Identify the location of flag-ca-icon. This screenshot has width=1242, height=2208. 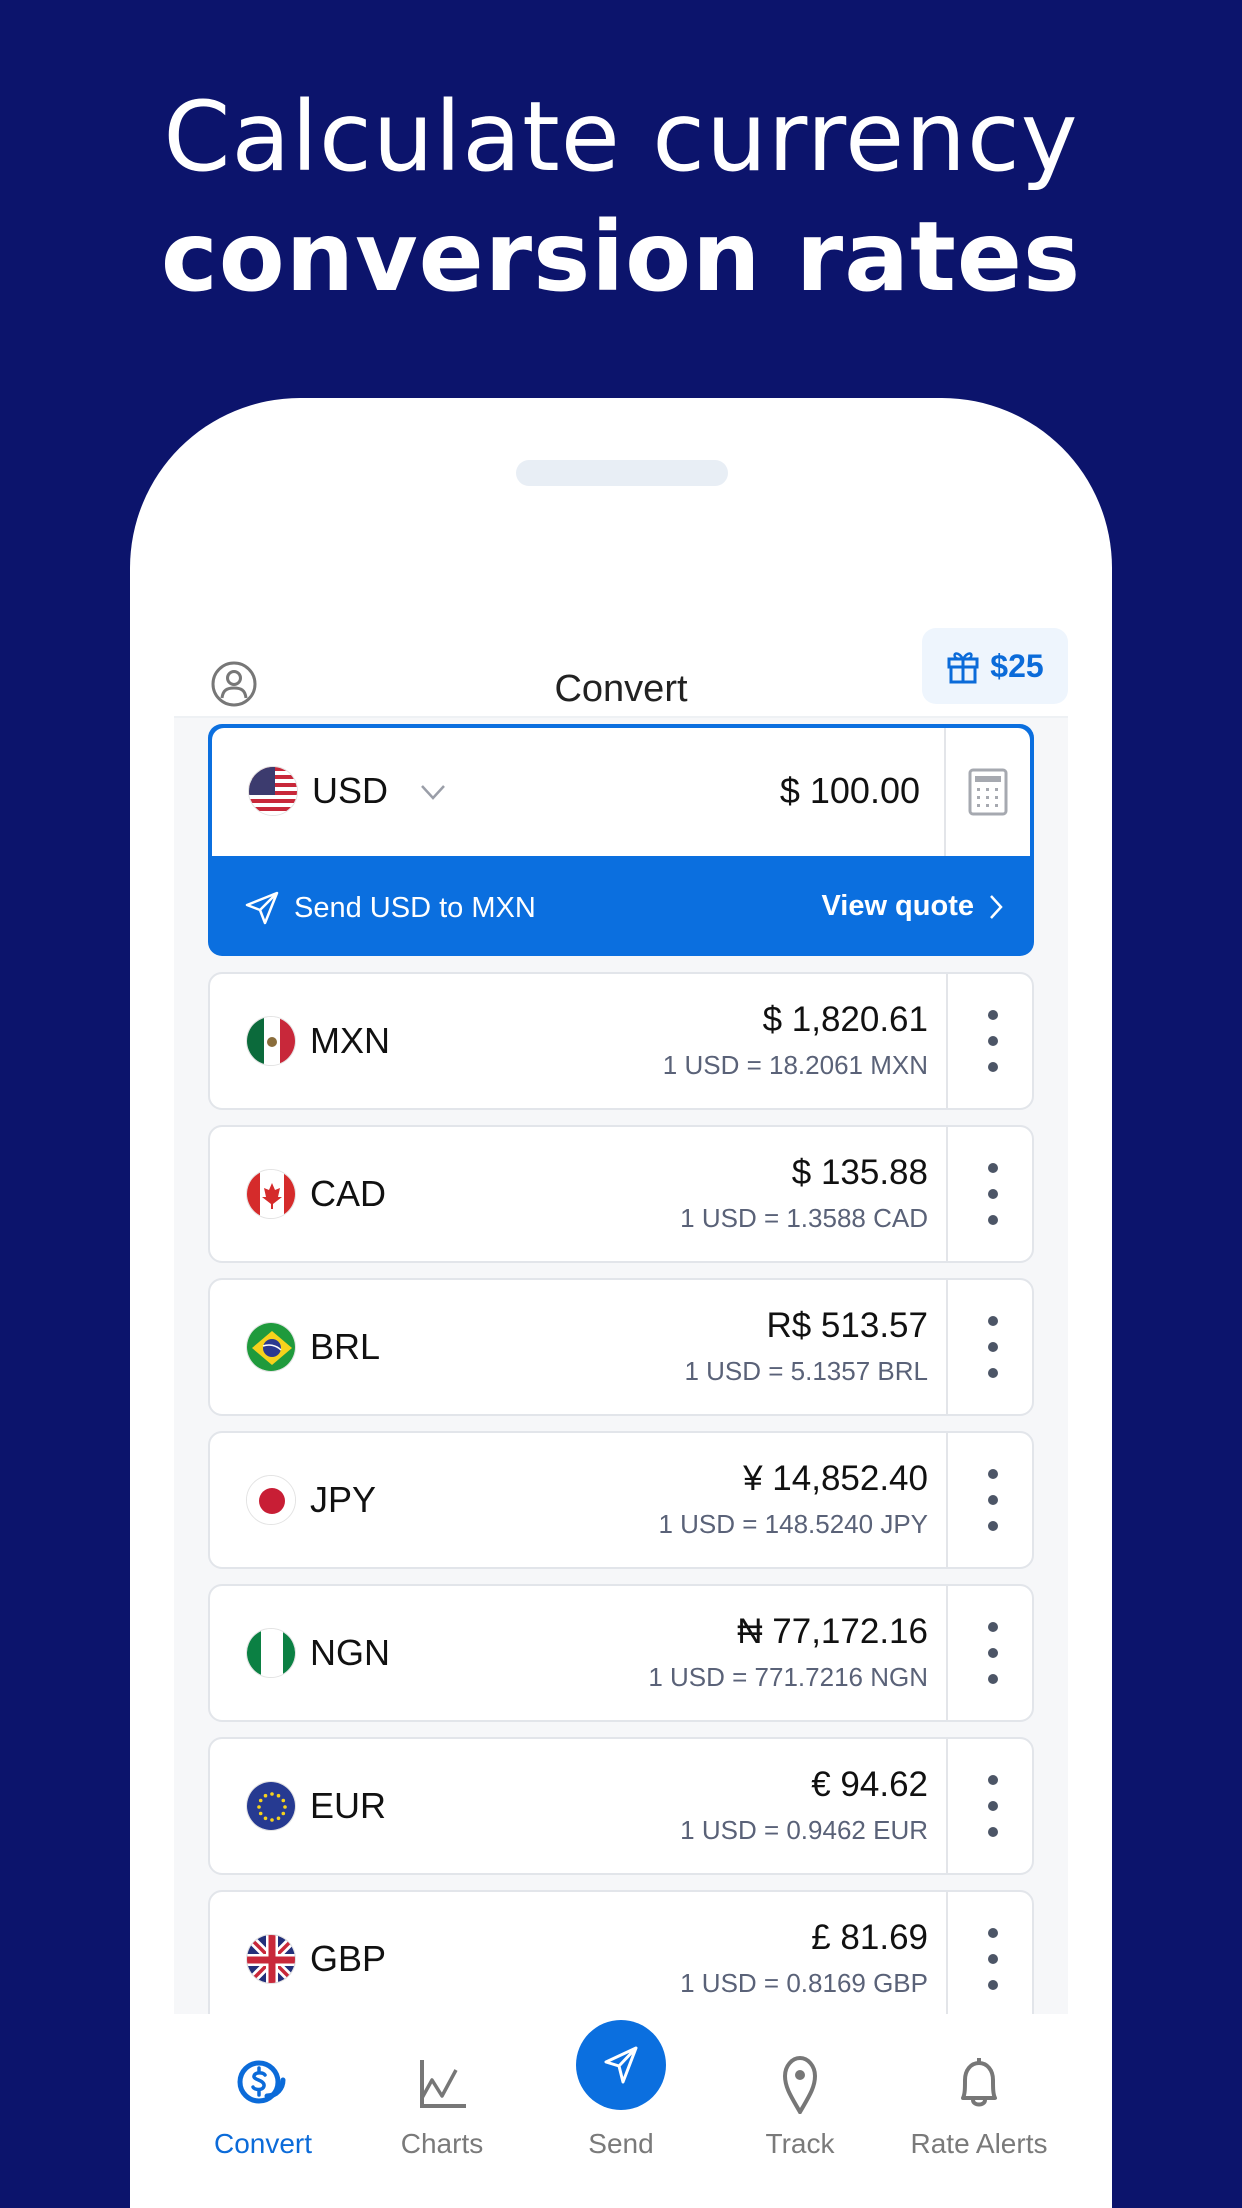
(271, 1194).